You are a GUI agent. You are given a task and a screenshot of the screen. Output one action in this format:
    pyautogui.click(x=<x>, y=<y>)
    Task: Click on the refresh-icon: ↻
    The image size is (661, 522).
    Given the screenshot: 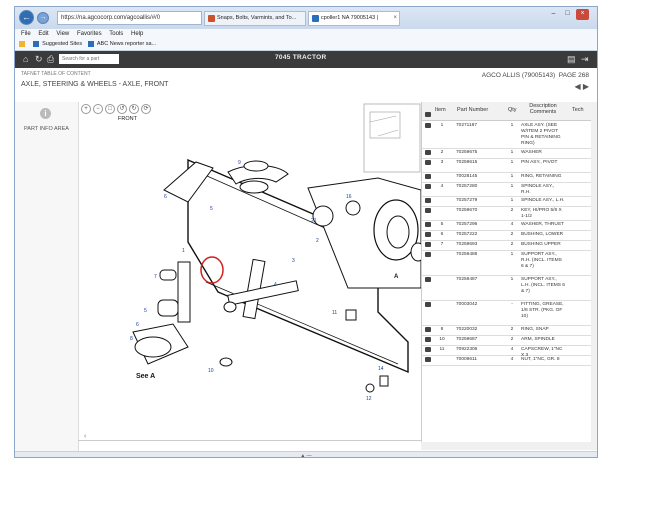 What is the action you would take?
    pyautogui.click(x=39, y=59)
    